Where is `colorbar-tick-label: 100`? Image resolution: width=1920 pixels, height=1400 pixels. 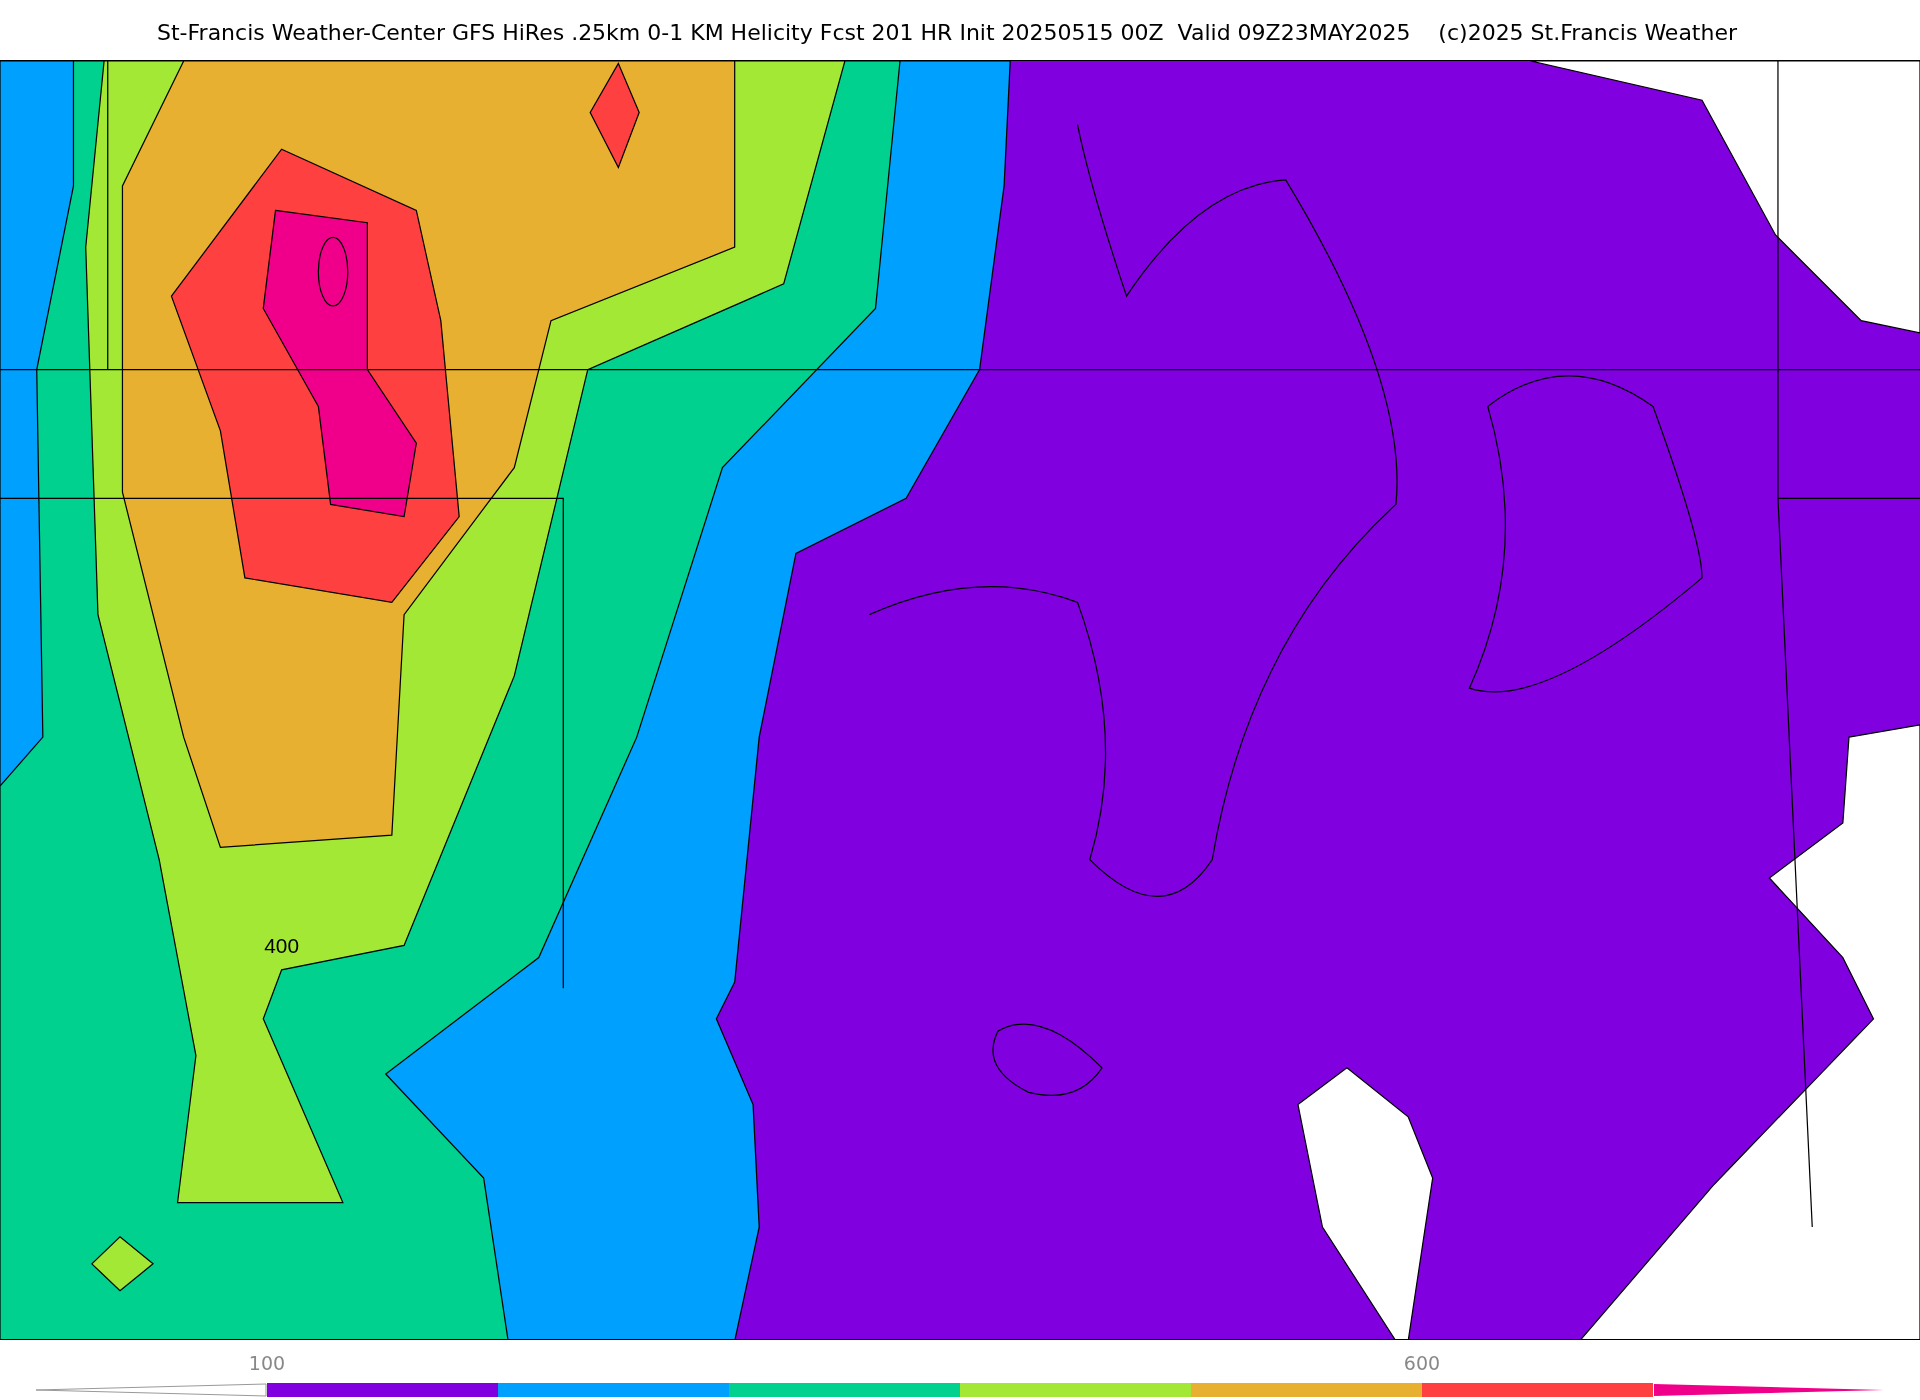
colorbar-tick-label: 100 is located at coordinates (267, 1363).